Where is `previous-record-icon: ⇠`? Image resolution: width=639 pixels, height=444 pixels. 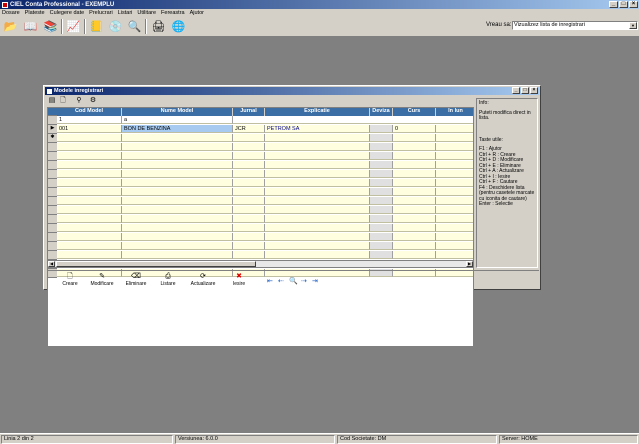
previous-record-icon: ⇠ is located at coordinates (281, 281).